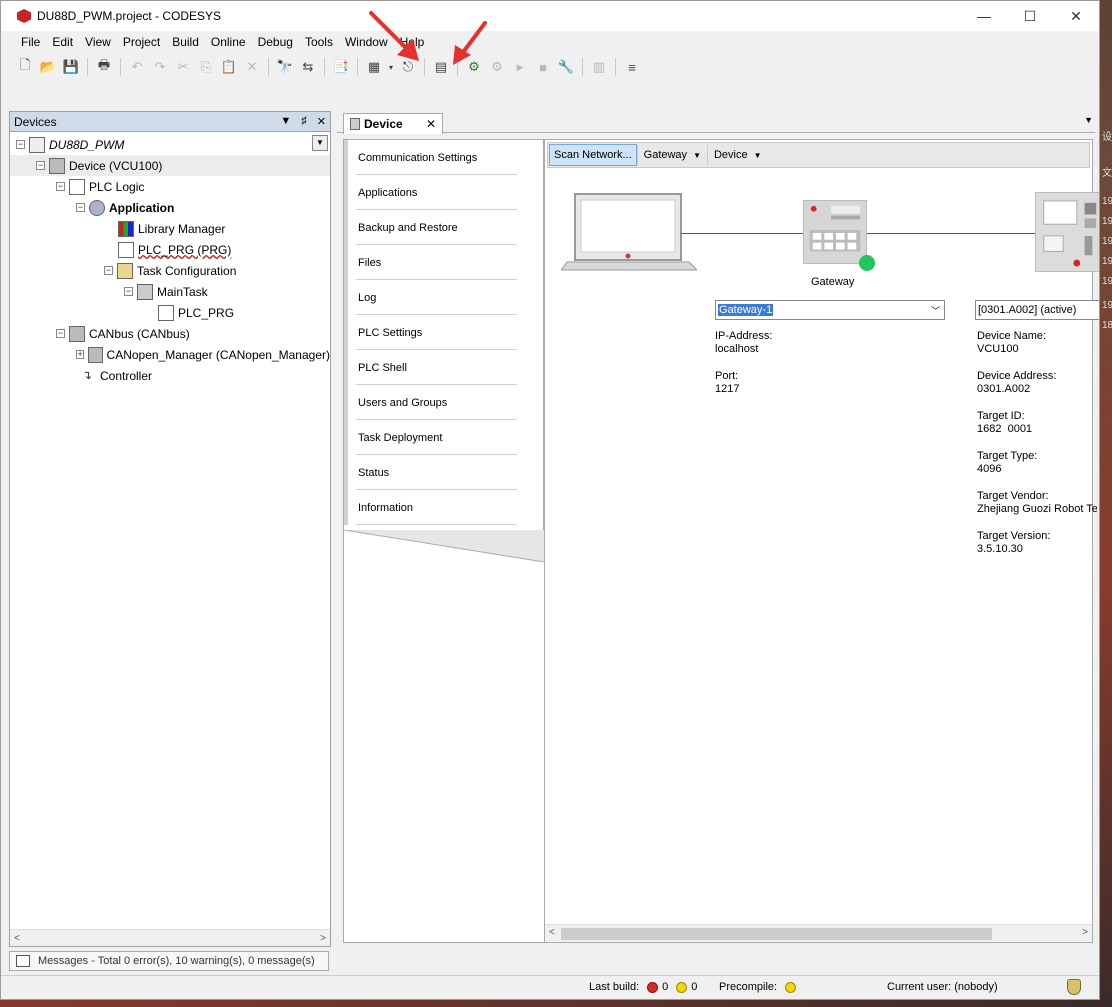 The height and width of the screenshot is (1007, 1112). I want to click on delete-icon: ✕, so click(252, 67).